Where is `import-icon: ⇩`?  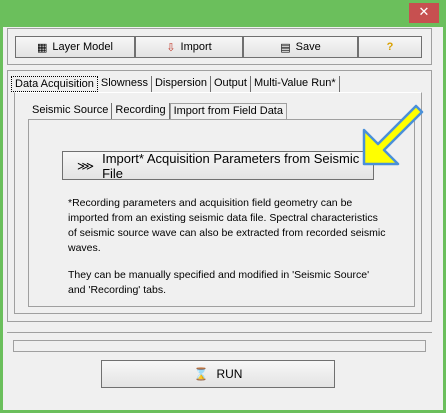 import-icon: ⇩ is located at coordinates (171, 47).